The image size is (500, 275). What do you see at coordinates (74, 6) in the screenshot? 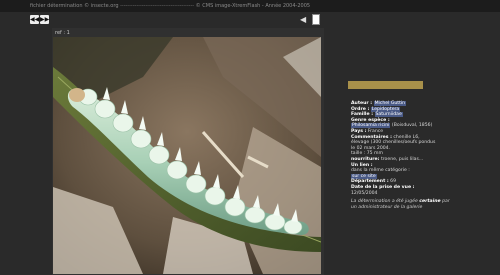
I see `credit-label: fichier détermination © insecte.org` at bounding box center [74, 6].